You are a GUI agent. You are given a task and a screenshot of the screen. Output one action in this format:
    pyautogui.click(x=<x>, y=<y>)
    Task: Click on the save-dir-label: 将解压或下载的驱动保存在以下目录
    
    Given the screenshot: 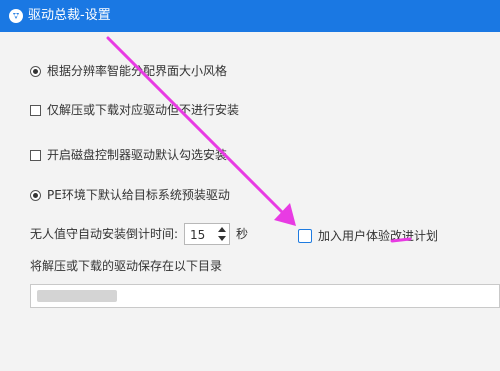 What is the action you would take?
    pyautogui.click(x=126, y=266)
    